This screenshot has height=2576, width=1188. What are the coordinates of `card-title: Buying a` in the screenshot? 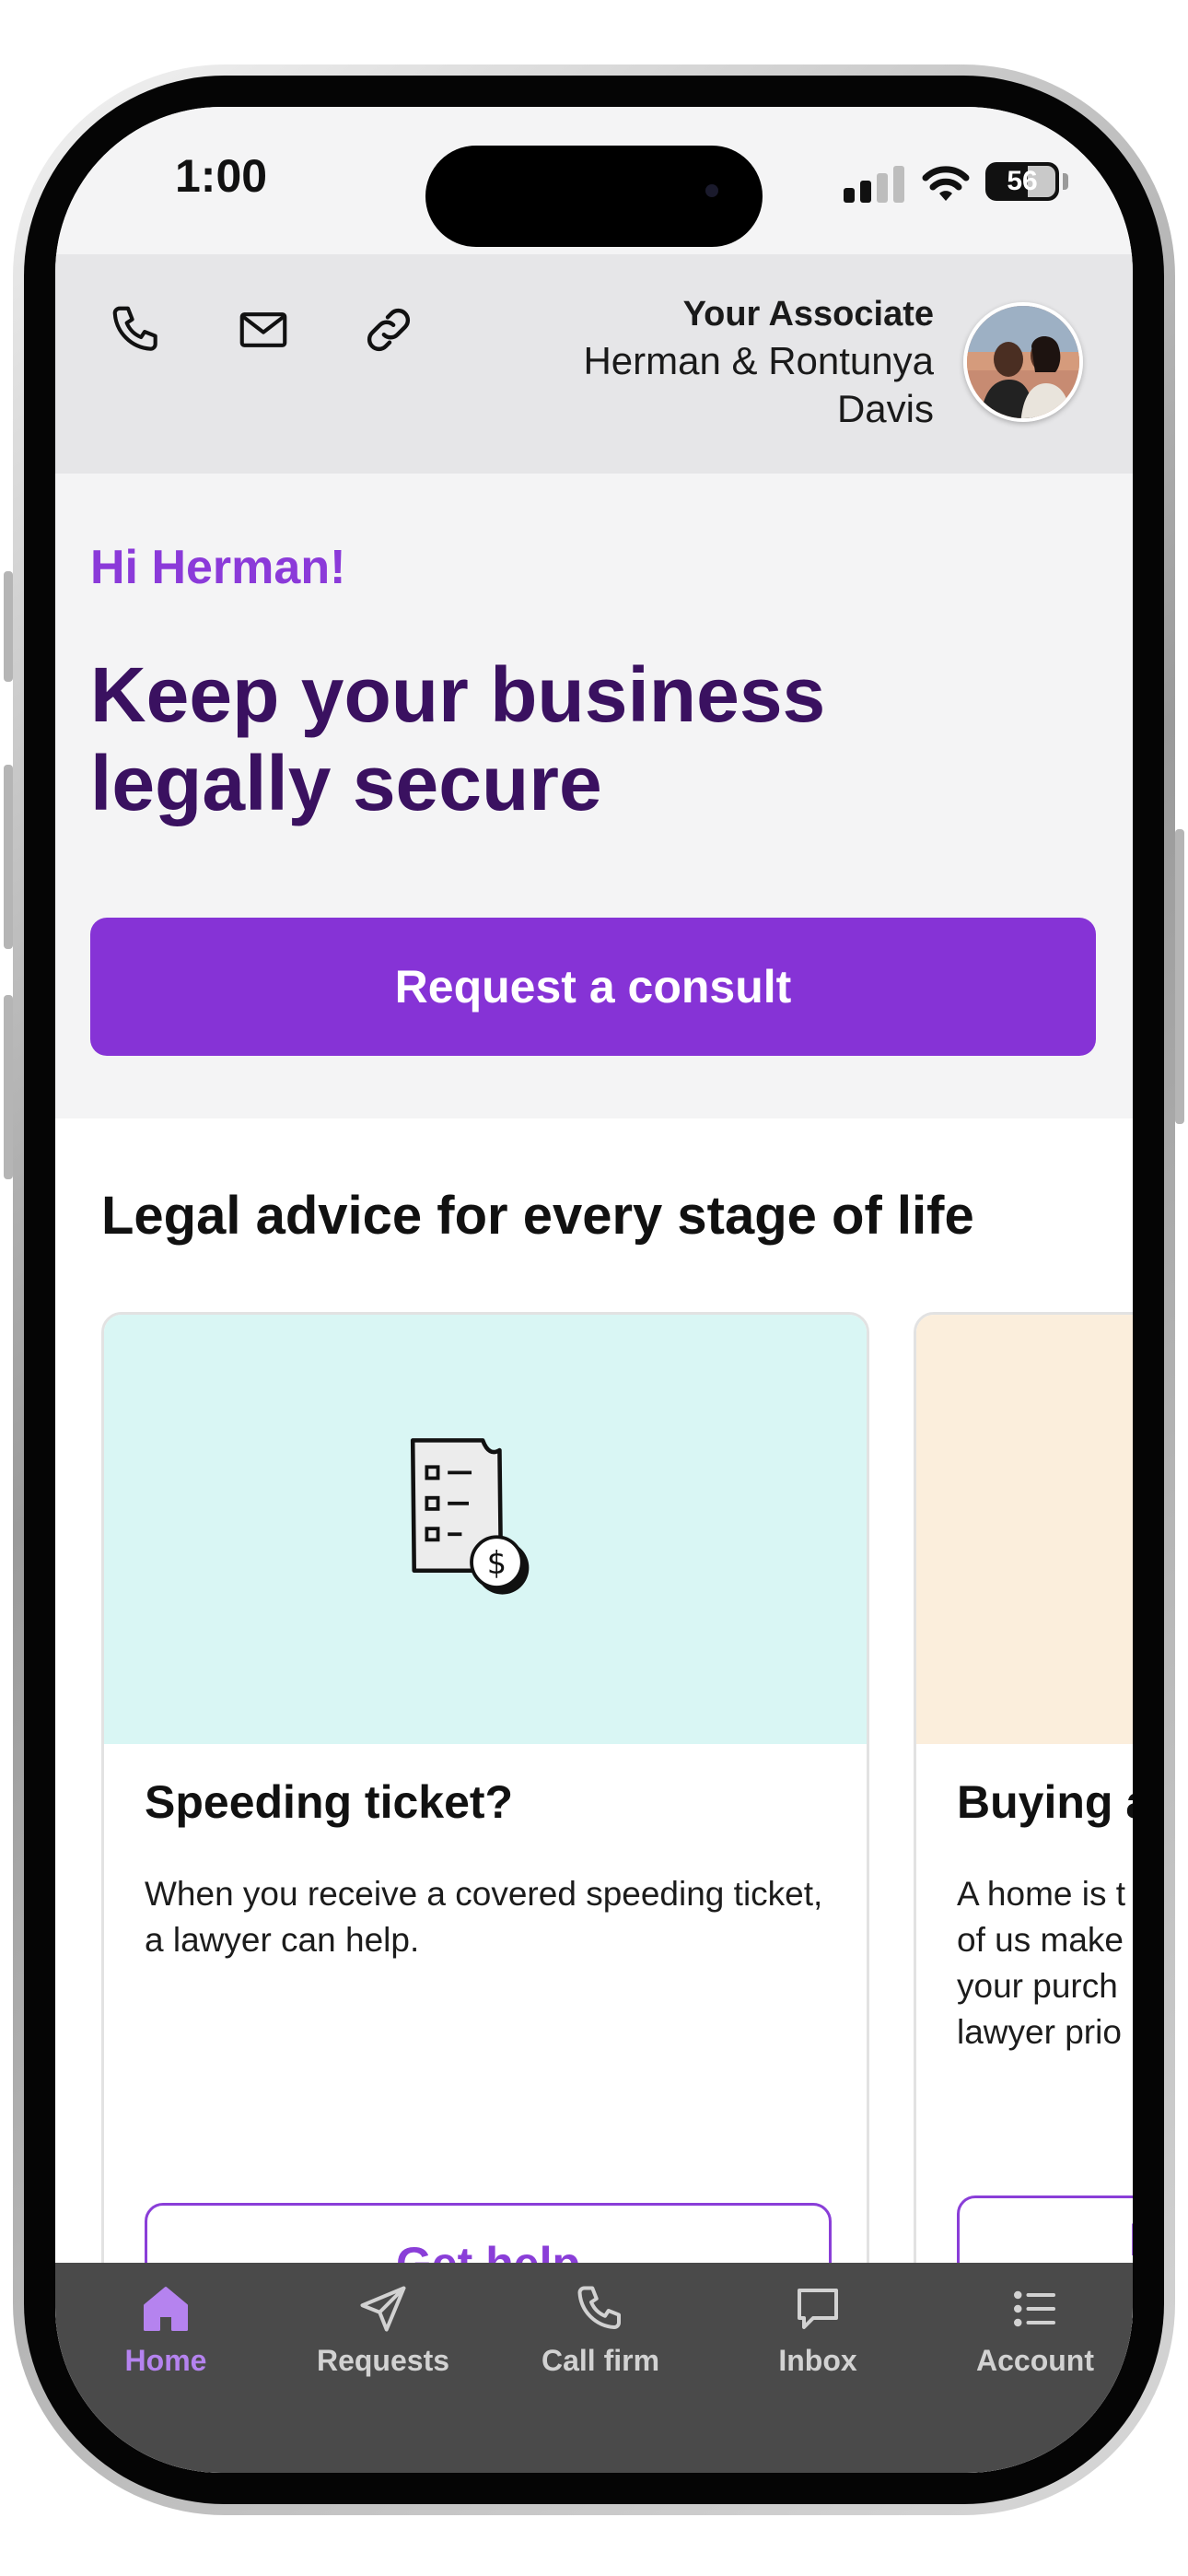 It's located at (1045, 1802).